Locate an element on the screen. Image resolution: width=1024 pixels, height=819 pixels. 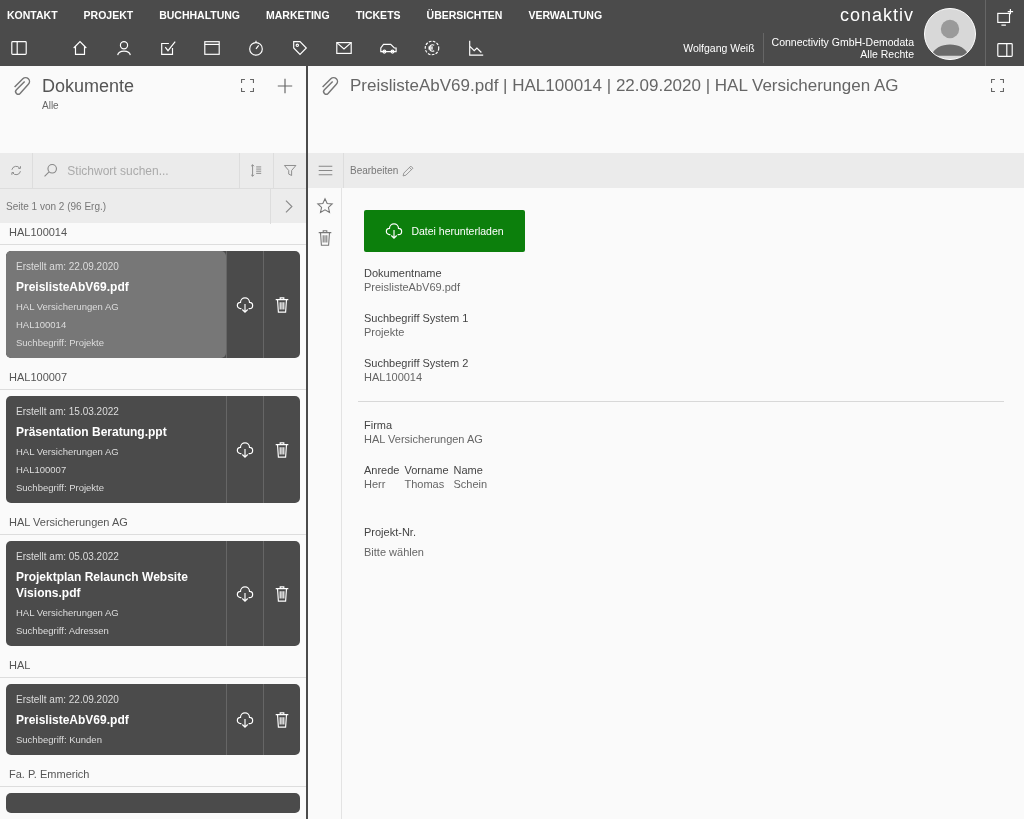
field-value: HAL100014 is located at coordinates (394, 377).